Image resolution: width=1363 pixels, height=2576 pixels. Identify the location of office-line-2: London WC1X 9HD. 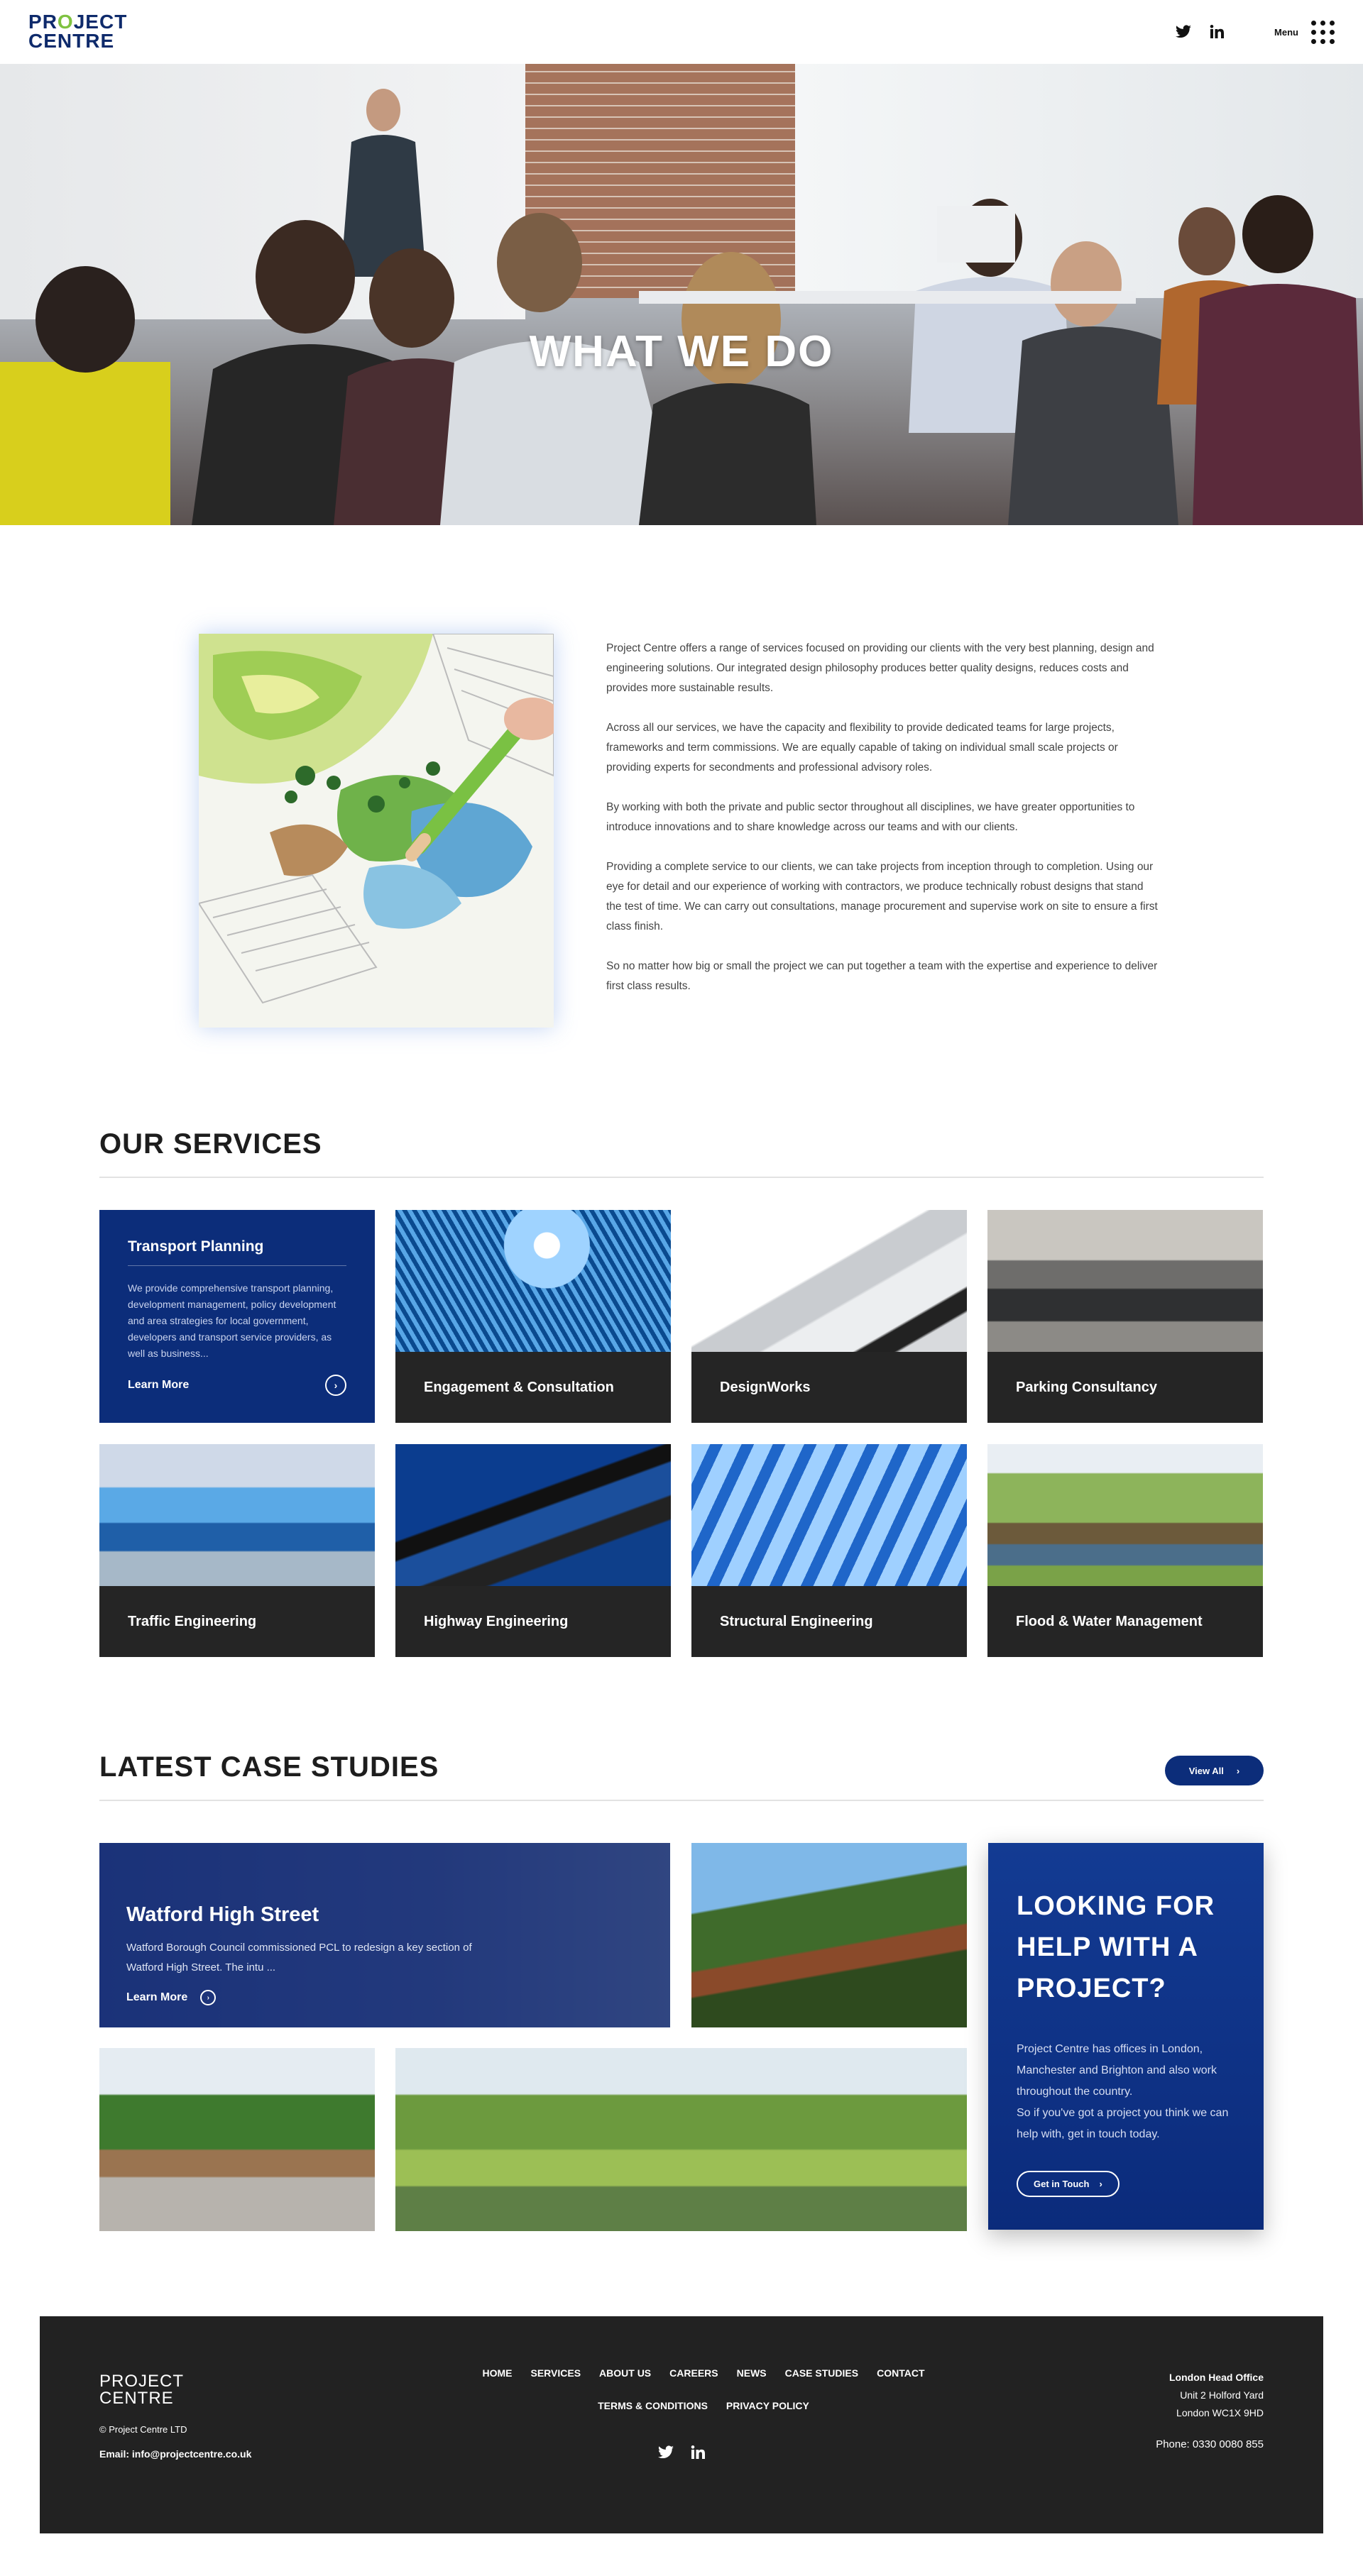
(1220, 2412).